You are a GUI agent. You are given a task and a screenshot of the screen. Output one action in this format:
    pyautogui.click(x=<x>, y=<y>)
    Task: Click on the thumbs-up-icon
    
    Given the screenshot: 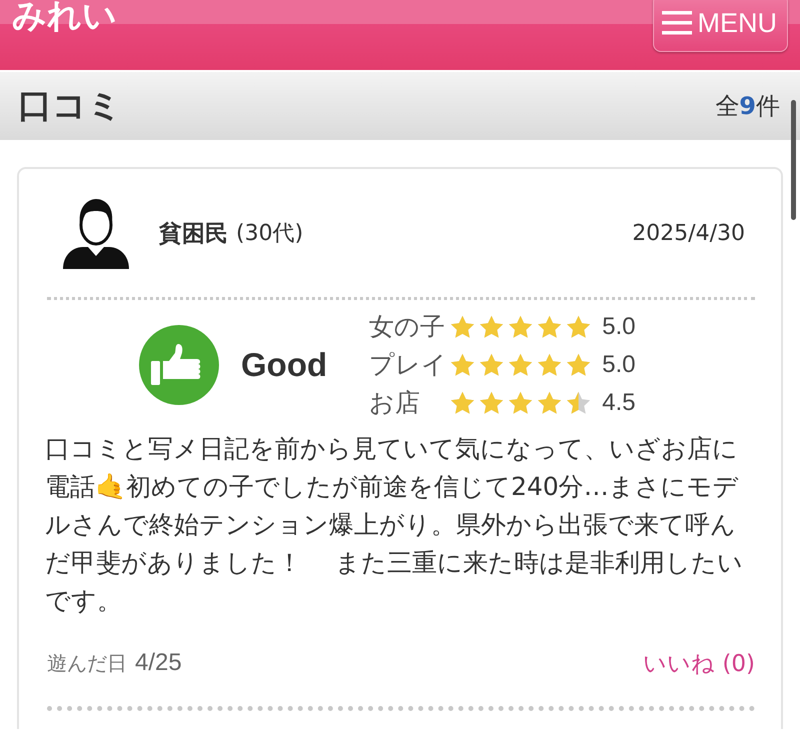 What is the action you would take?
    pyautogui.click(x=179, y=365)
    